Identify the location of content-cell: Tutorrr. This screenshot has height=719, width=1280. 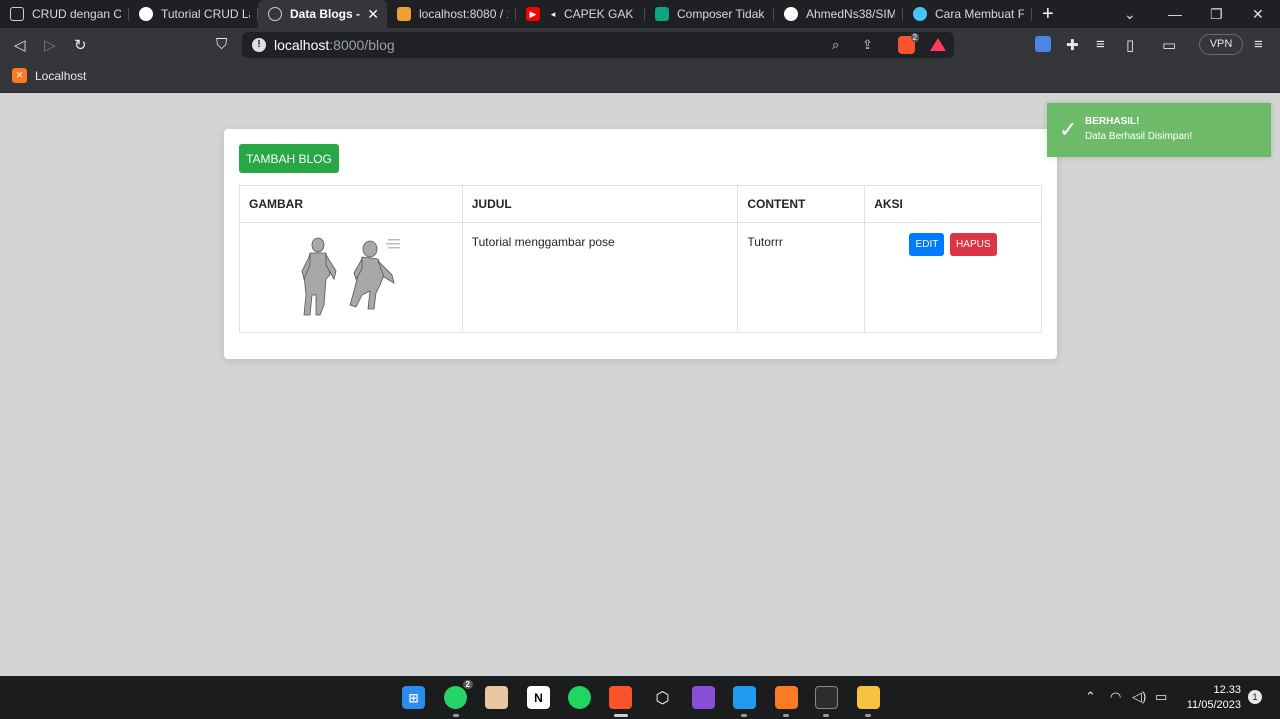
(801, 277).